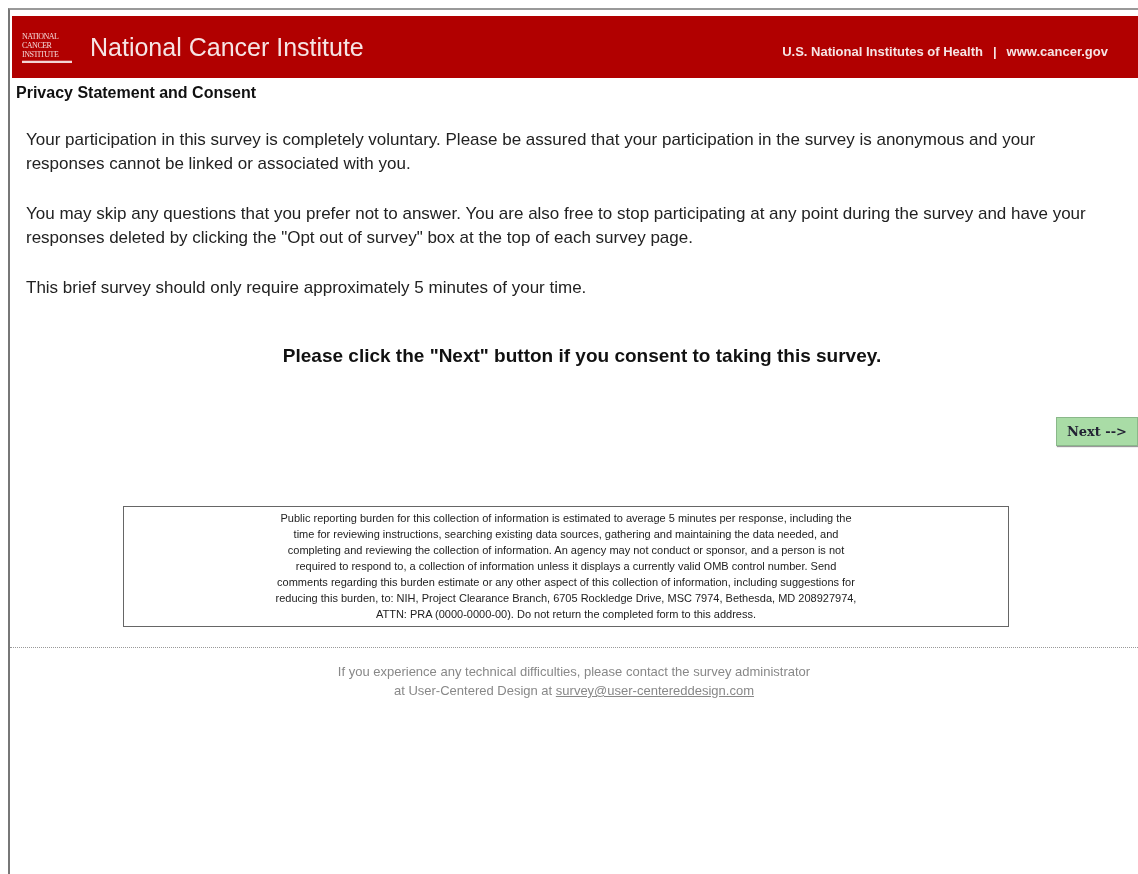 This screenshot has height=874, width=1138. Describe the element at coordinates (47, 47) in the screenshot. I see `logo: NATIONAL CANCER INSTITUTE` at that location.